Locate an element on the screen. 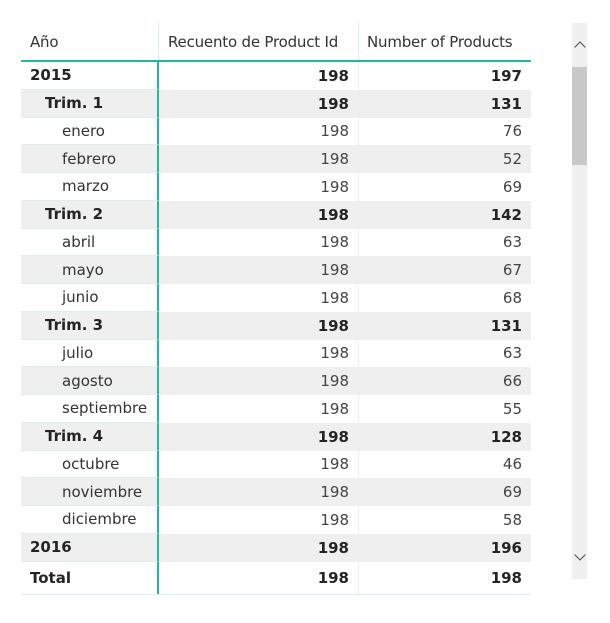 The image size is (610, 623). row-label: junio is located at coordinates (90, 298).